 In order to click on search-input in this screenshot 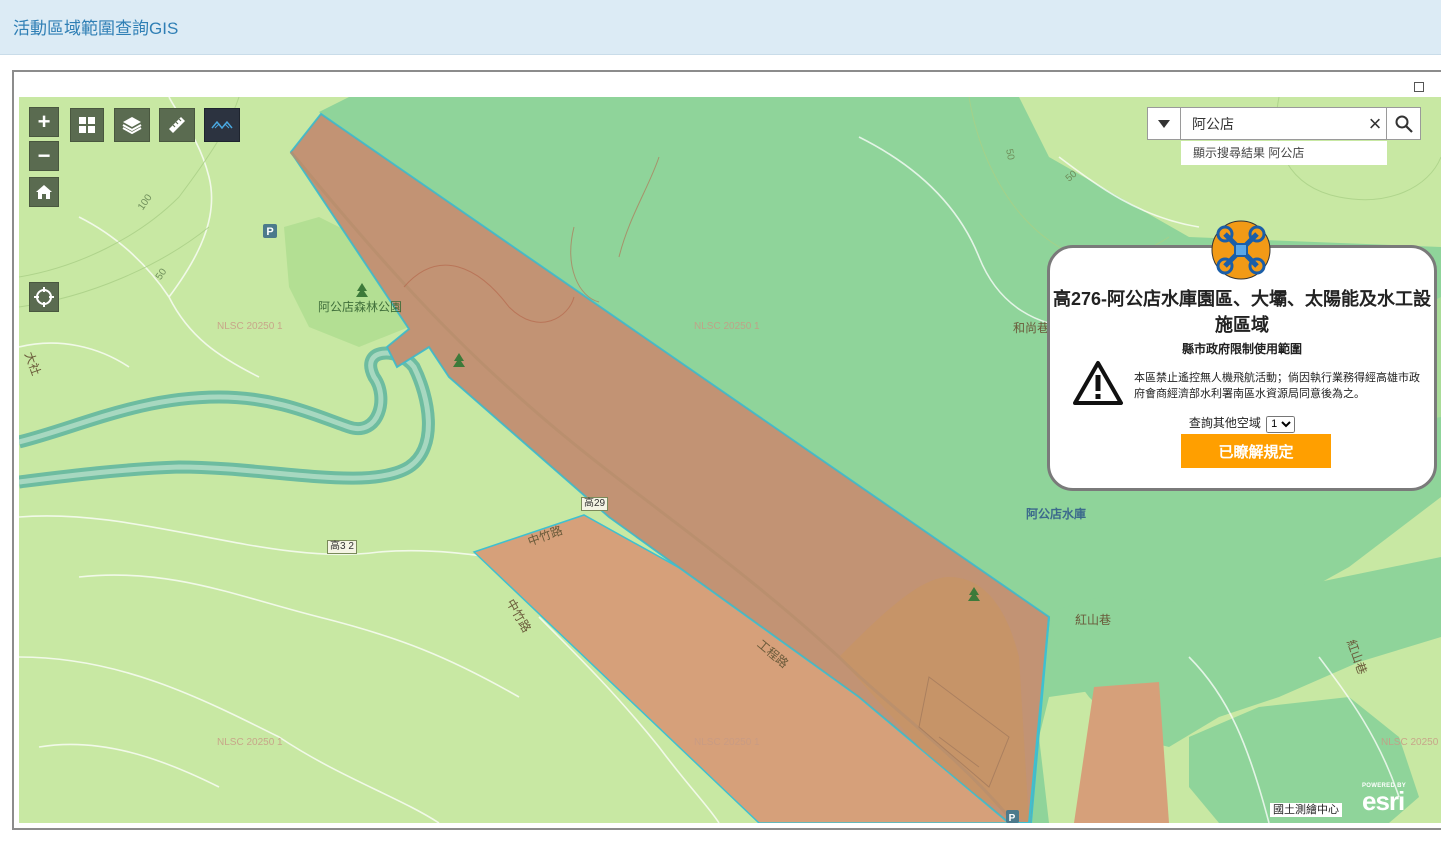, I will do `click(1278, 124)`.